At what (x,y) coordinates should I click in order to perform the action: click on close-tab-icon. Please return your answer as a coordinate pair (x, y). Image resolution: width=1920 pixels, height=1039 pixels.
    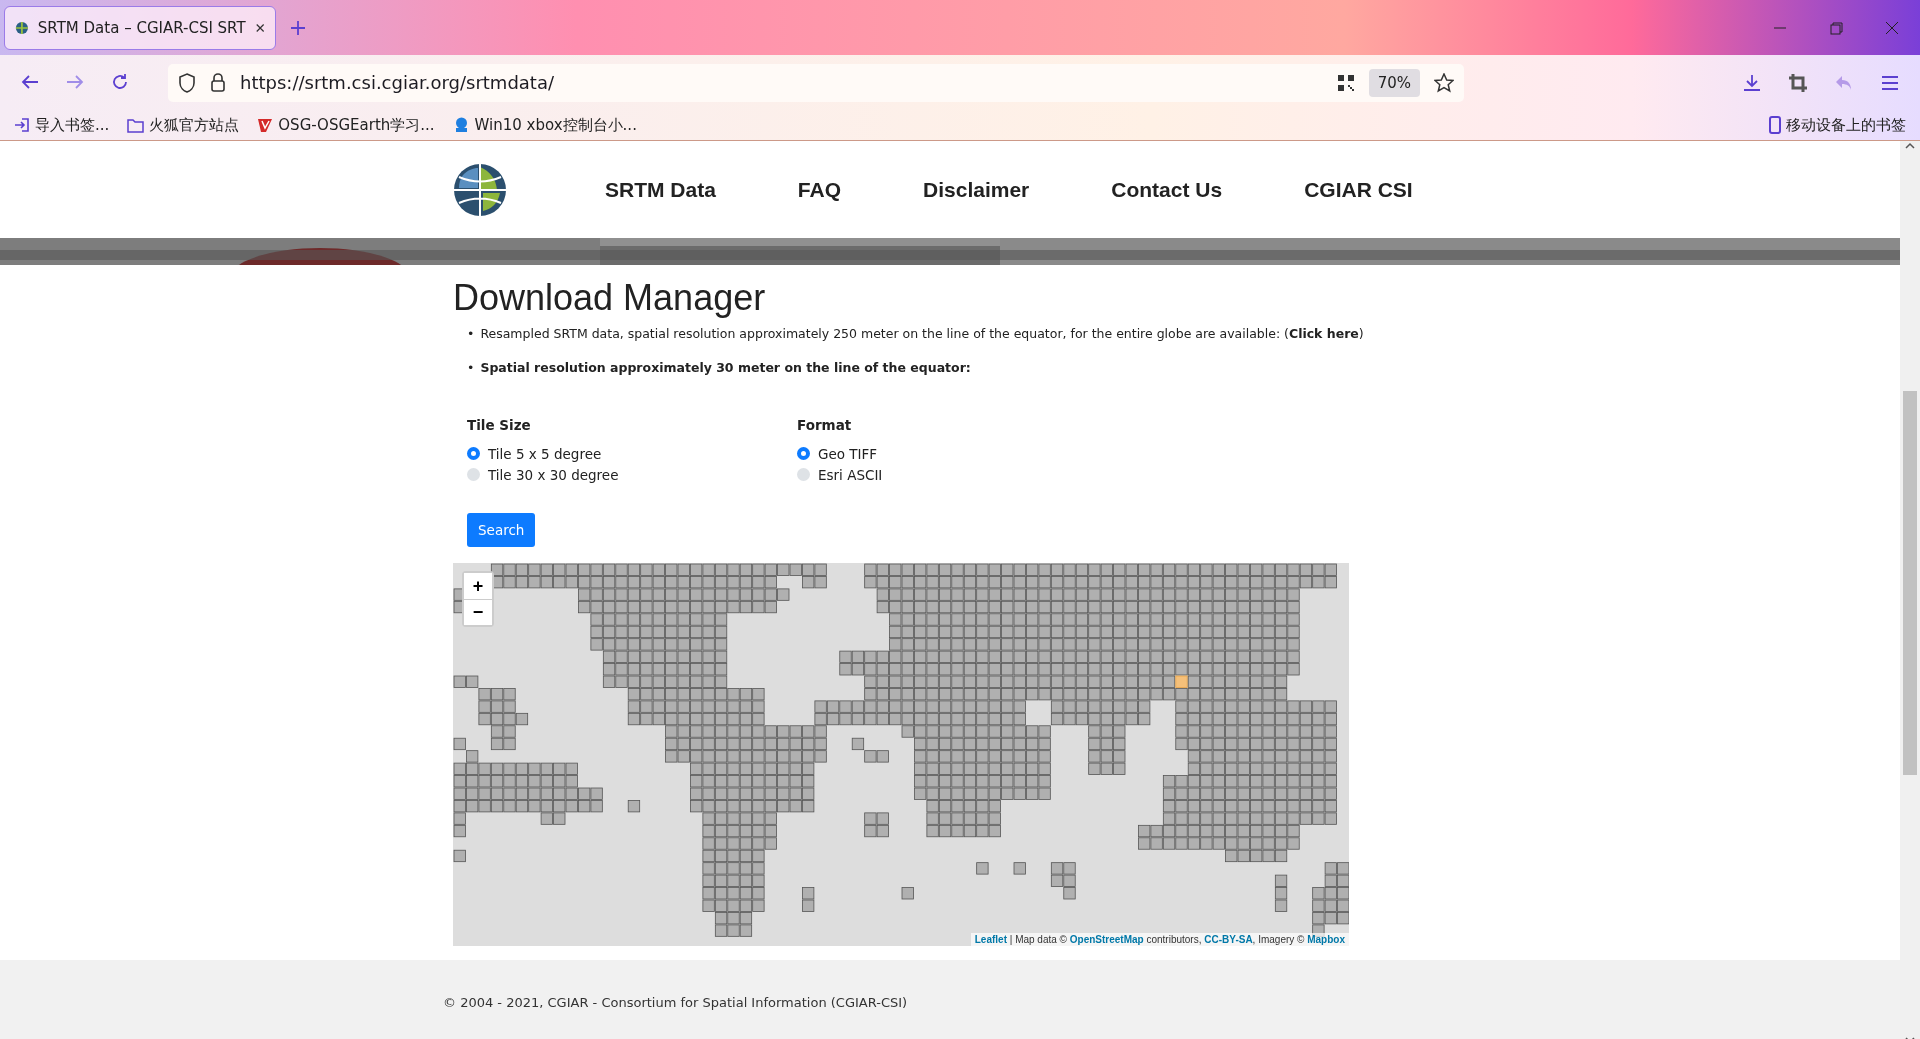
    Looking at the image, I should click on (259, 27).